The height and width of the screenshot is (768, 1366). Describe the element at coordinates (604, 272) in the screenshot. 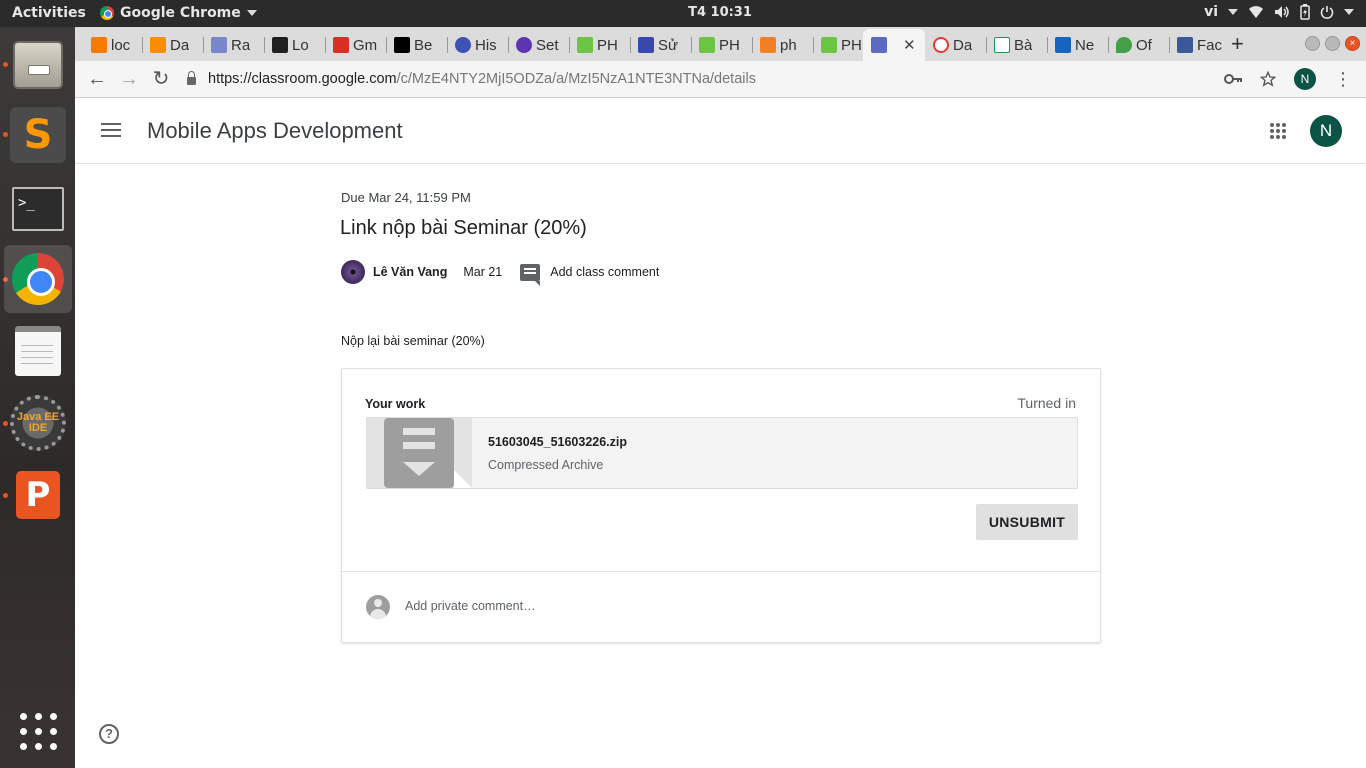

I see `add-class-comment-link: Add class comment` at that location.